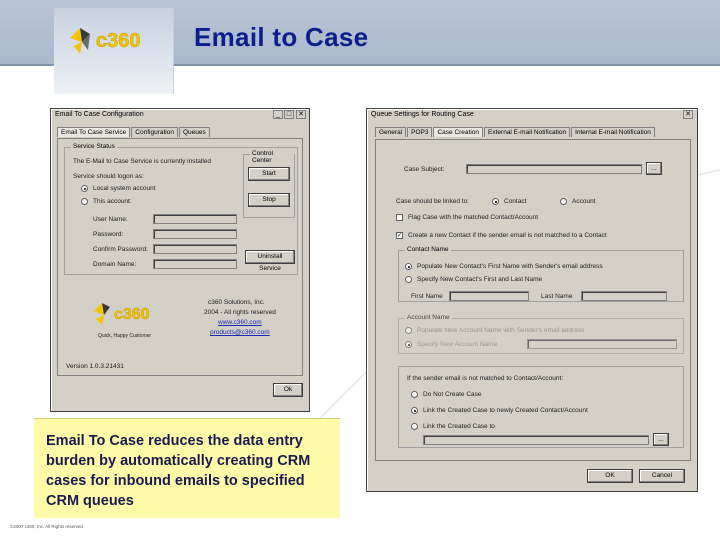 The image size is (720, 540). What do you see at coordinates (110, 219) in the screenshot?
I see `user-name-label: User Name:` at bounding box center [110, 219].